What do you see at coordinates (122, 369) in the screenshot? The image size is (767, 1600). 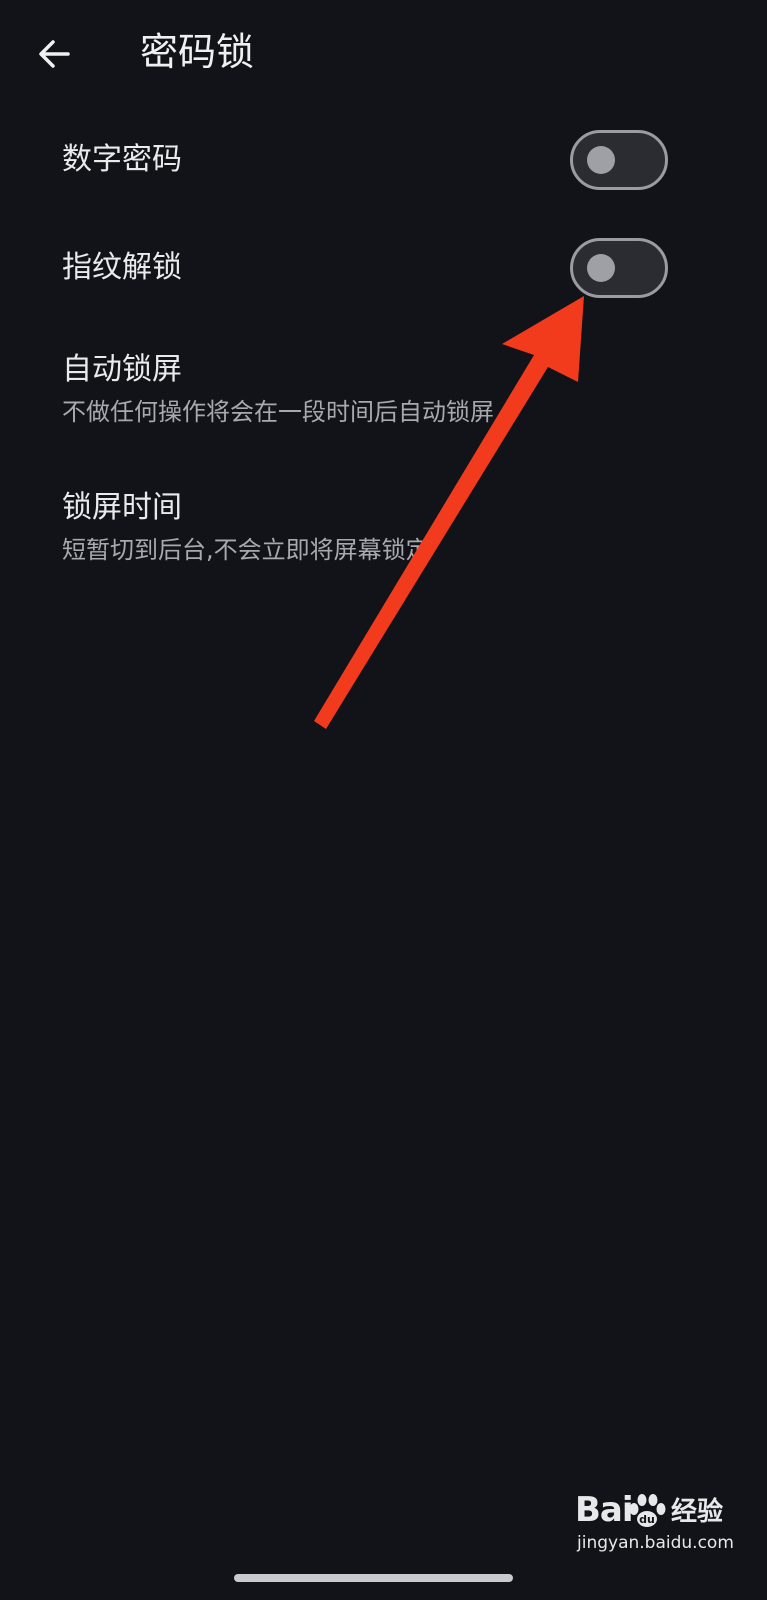 I see `setting-title: 自动锁屏` at bounding box center [122, 369].